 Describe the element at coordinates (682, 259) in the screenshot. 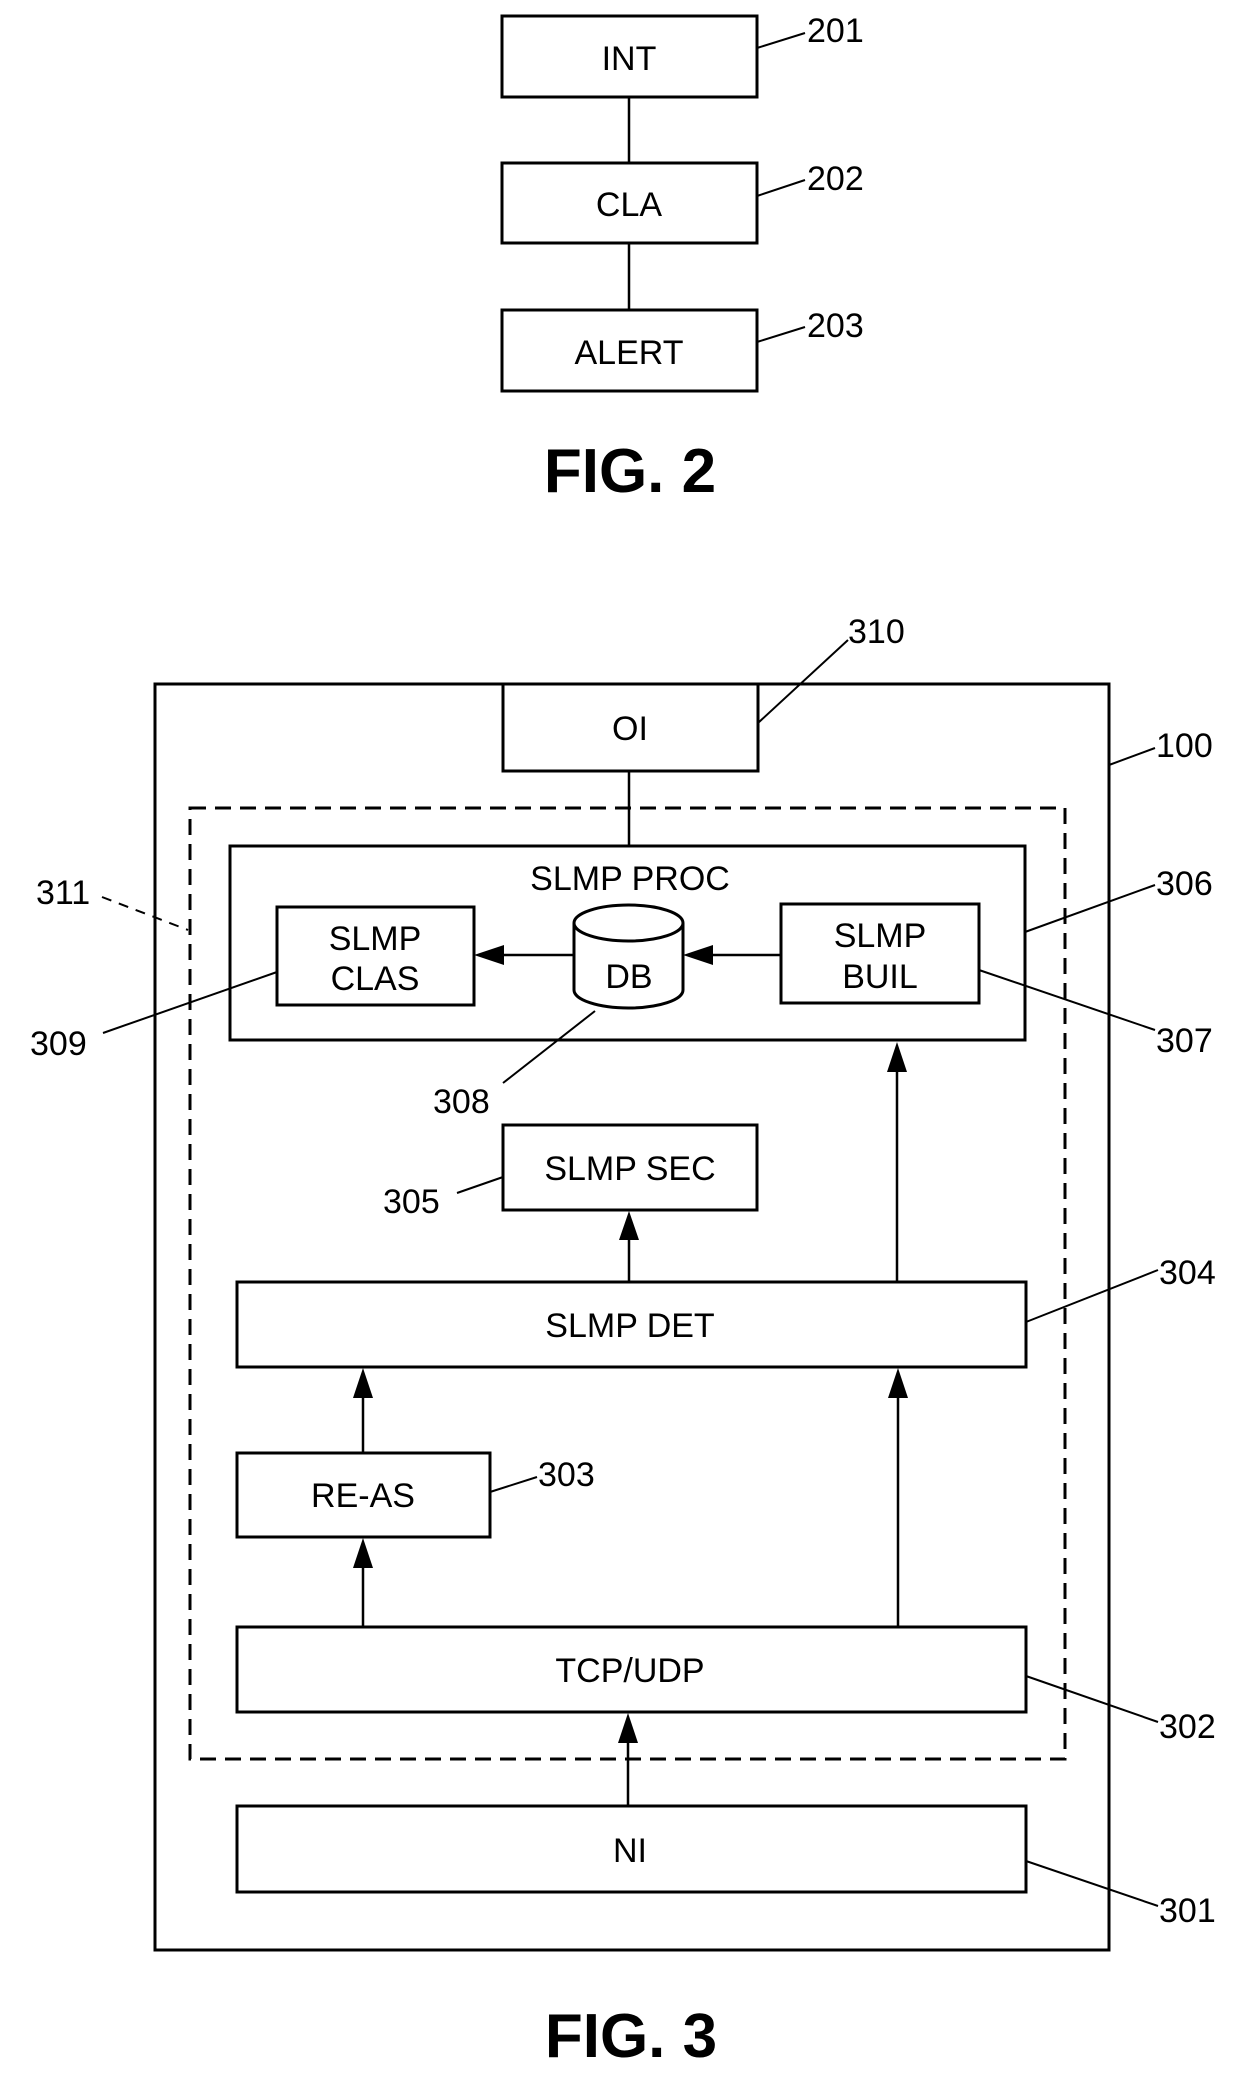

I see `figure-2: INT 201 CLA 202 ALERT 203 FIG. 2` at that location.